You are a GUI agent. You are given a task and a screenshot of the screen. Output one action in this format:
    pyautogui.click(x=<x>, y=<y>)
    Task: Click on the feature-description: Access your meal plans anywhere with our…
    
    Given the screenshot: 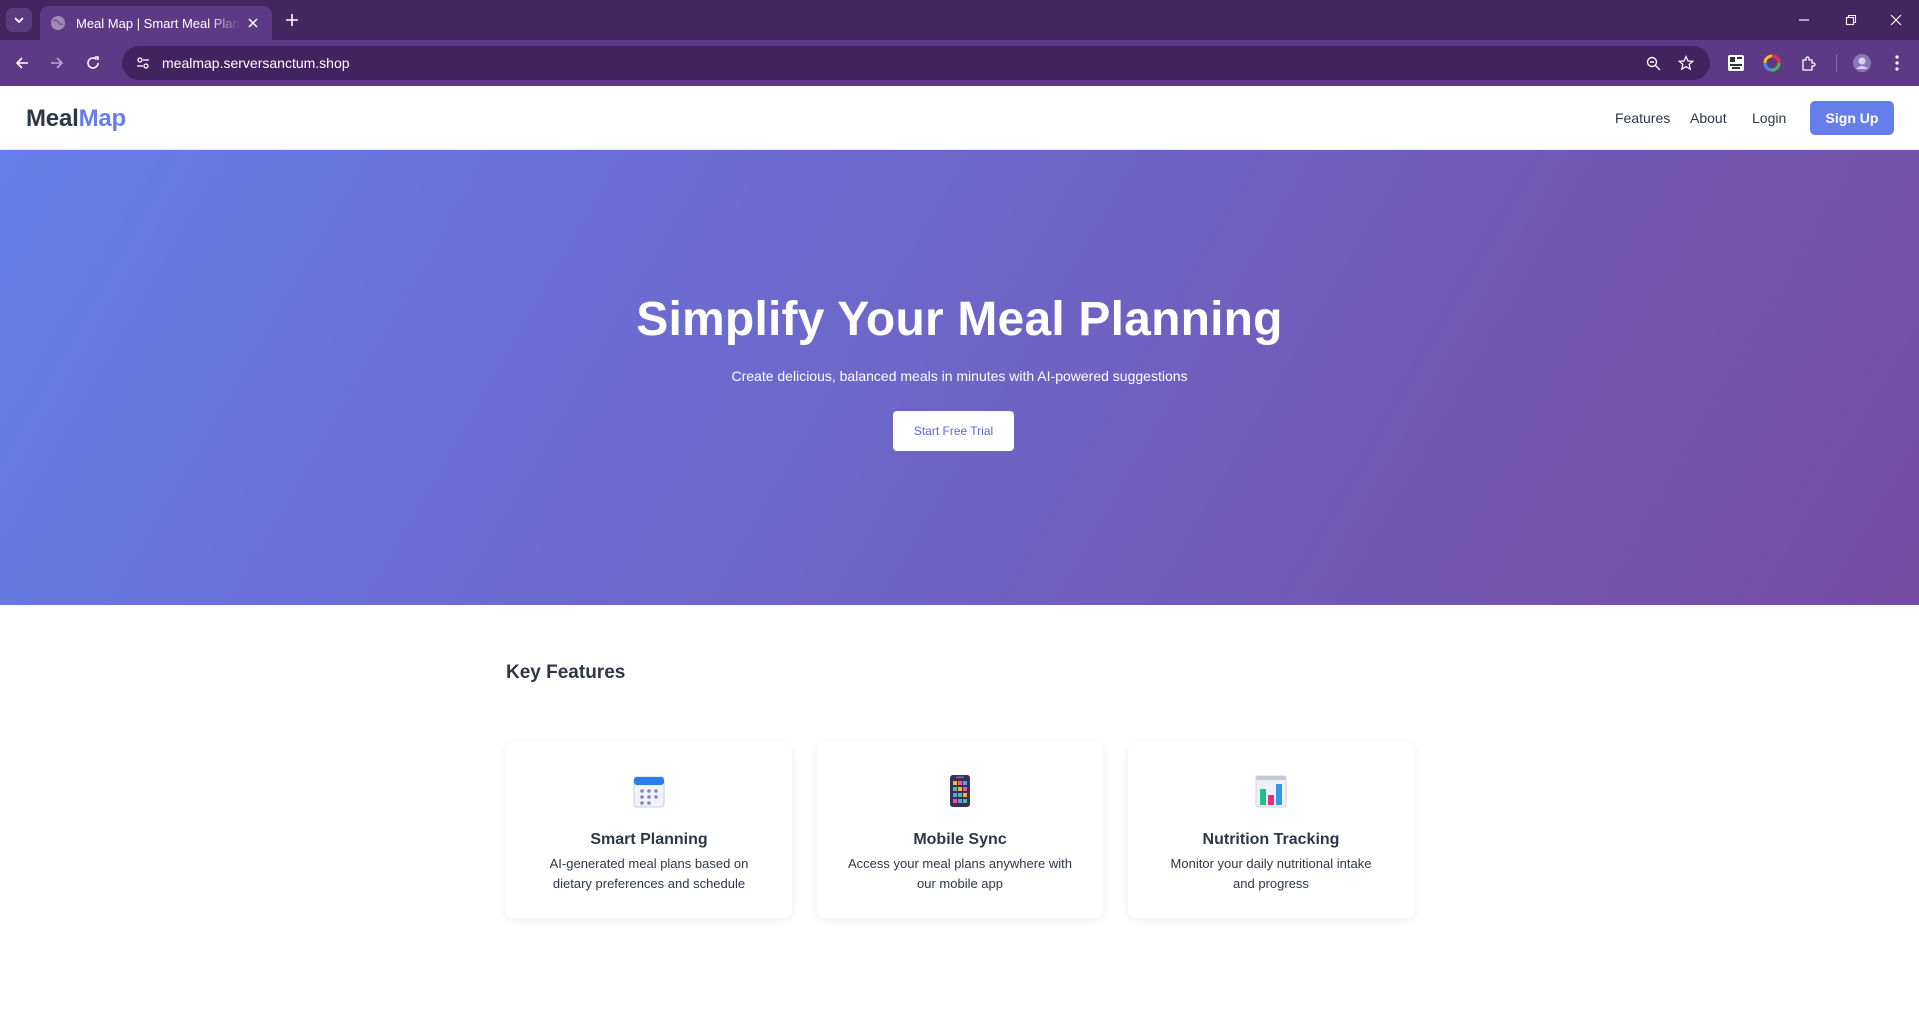 What is the action you would take?
    pyautogui.click(x=960, y=873)
    